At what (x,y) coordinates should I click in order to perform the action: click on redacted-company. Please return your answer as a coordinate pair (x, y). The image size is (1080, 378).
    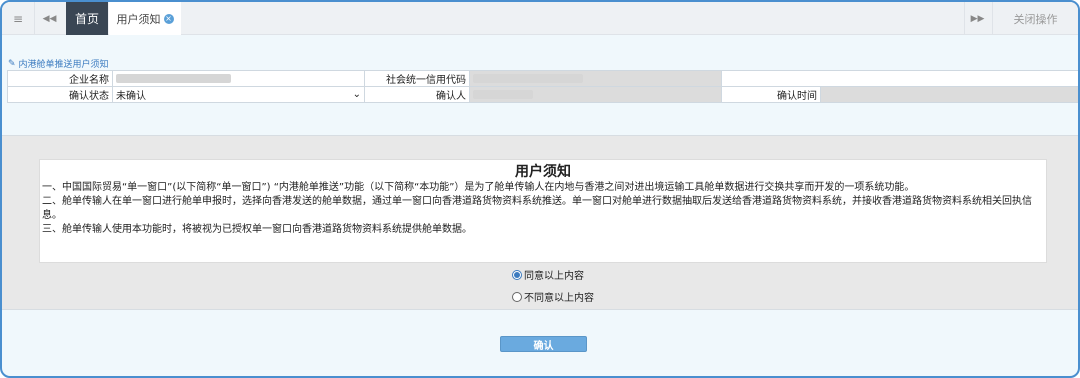
    Looking at the image, I should click on (173, 78).